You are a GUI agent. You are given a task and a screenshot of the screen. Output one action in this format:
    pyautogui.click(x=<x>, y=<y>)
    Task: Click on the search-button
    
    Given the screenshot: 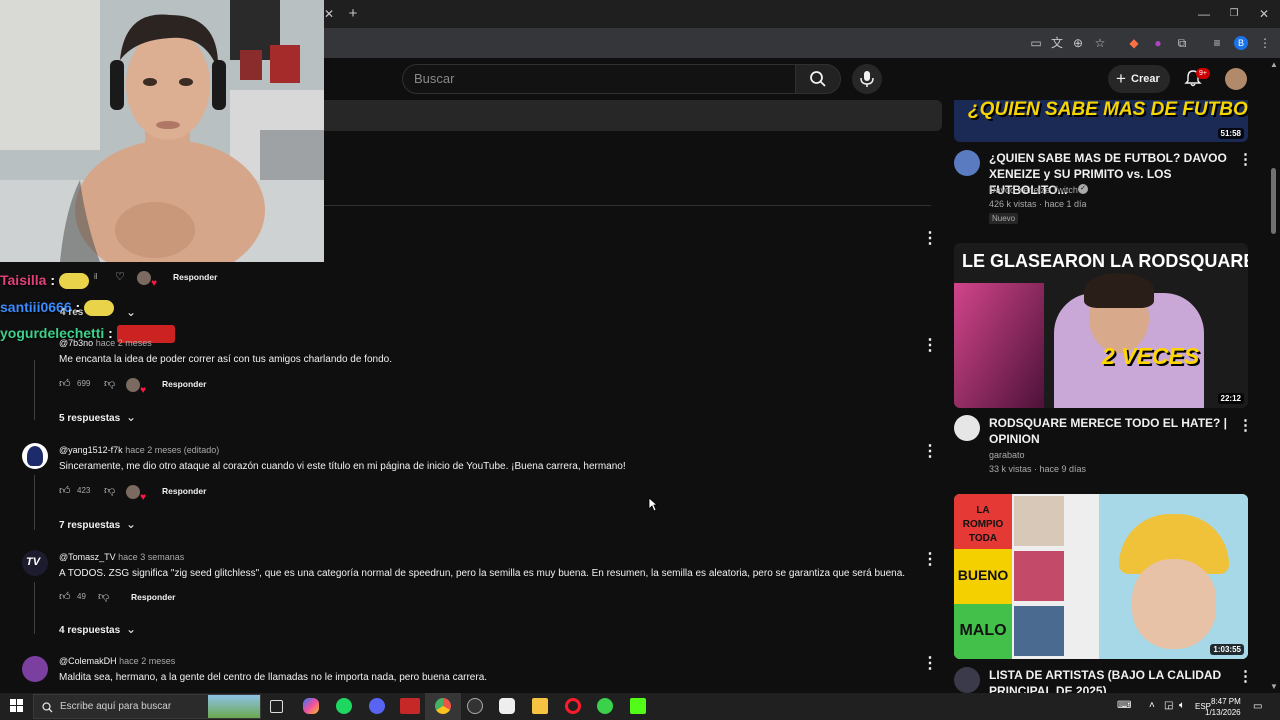 What is the action you would take?
    pyautogui.click(x=818, y=79)
    